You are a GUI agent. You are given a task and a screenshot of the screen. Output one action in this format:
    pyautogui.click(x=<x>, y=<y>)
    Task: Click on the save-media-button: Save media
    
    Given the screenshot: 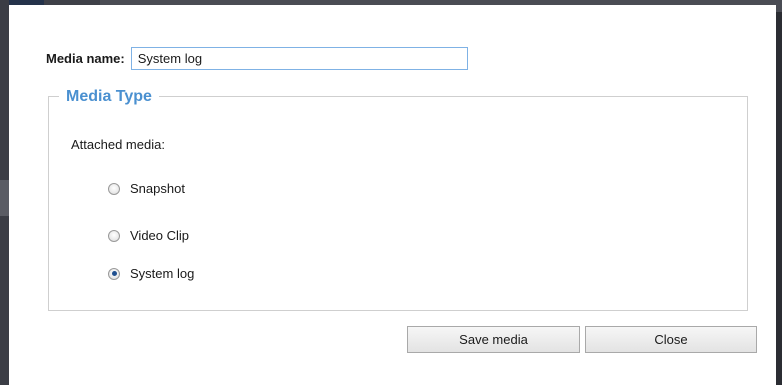 What is the action you would take?
    pyautogui.click(x=493, y=339)
    